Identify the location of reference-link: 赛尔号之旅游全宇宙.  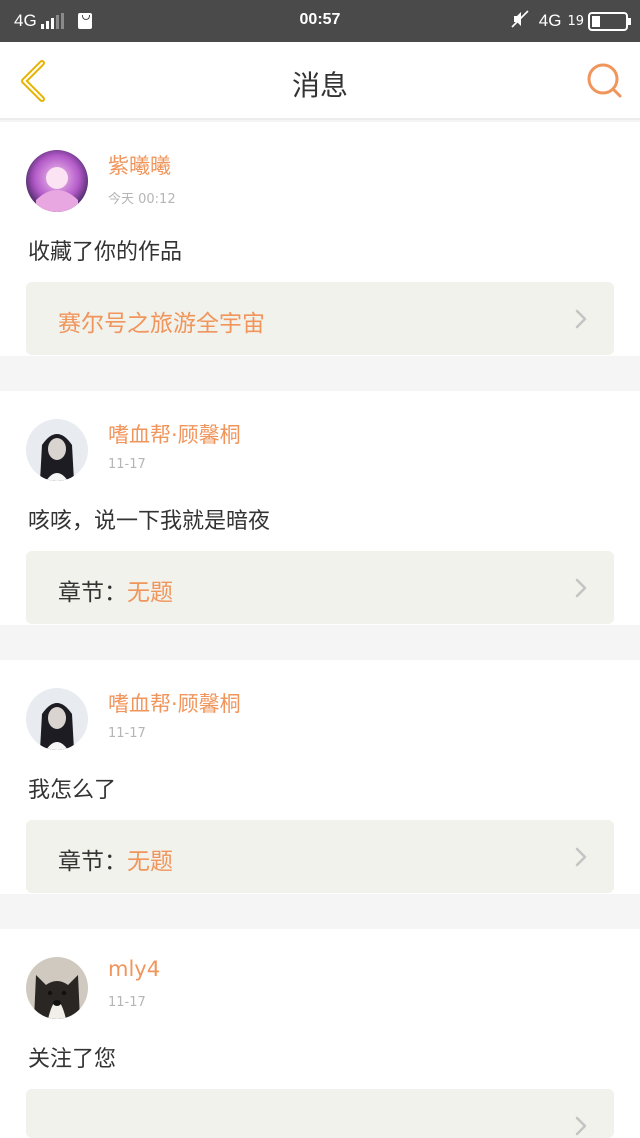
(320, 318).